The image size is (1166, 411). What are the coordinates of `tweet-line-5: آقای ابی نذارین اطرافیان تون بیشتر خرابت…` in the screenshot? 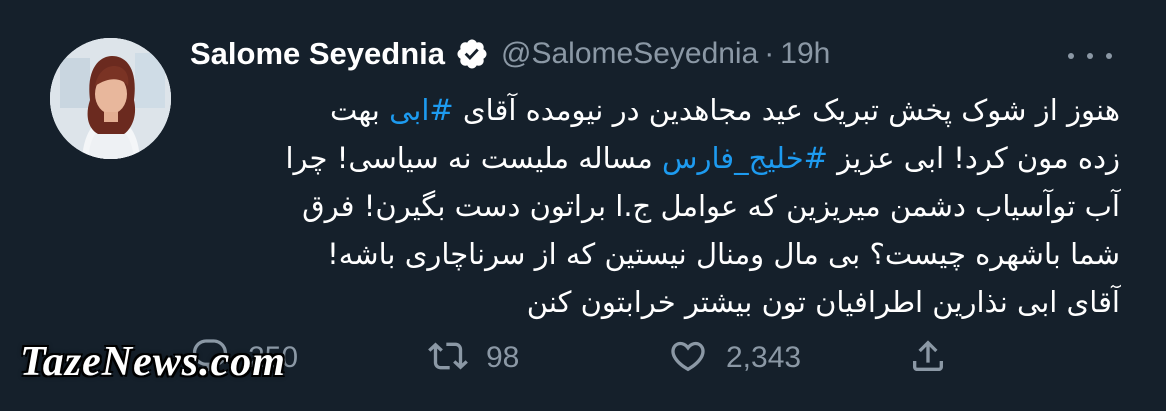 It's located at (823, 302).